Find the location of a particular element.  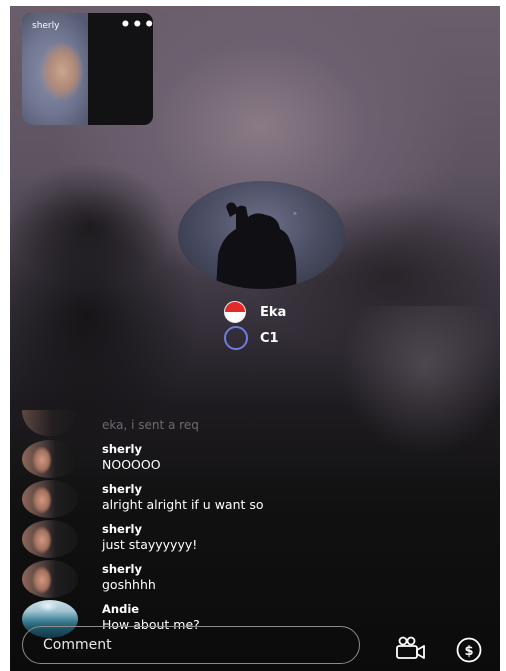

participant-row: C1 is located at coordinates (255, 338).